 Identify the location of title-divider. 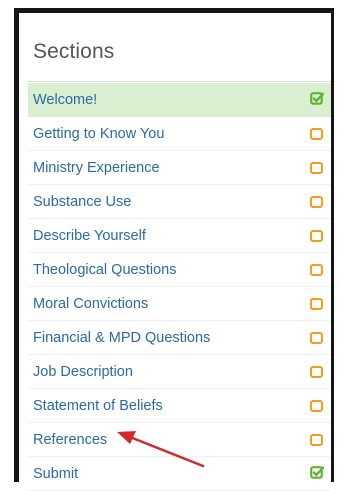
(179, 81).